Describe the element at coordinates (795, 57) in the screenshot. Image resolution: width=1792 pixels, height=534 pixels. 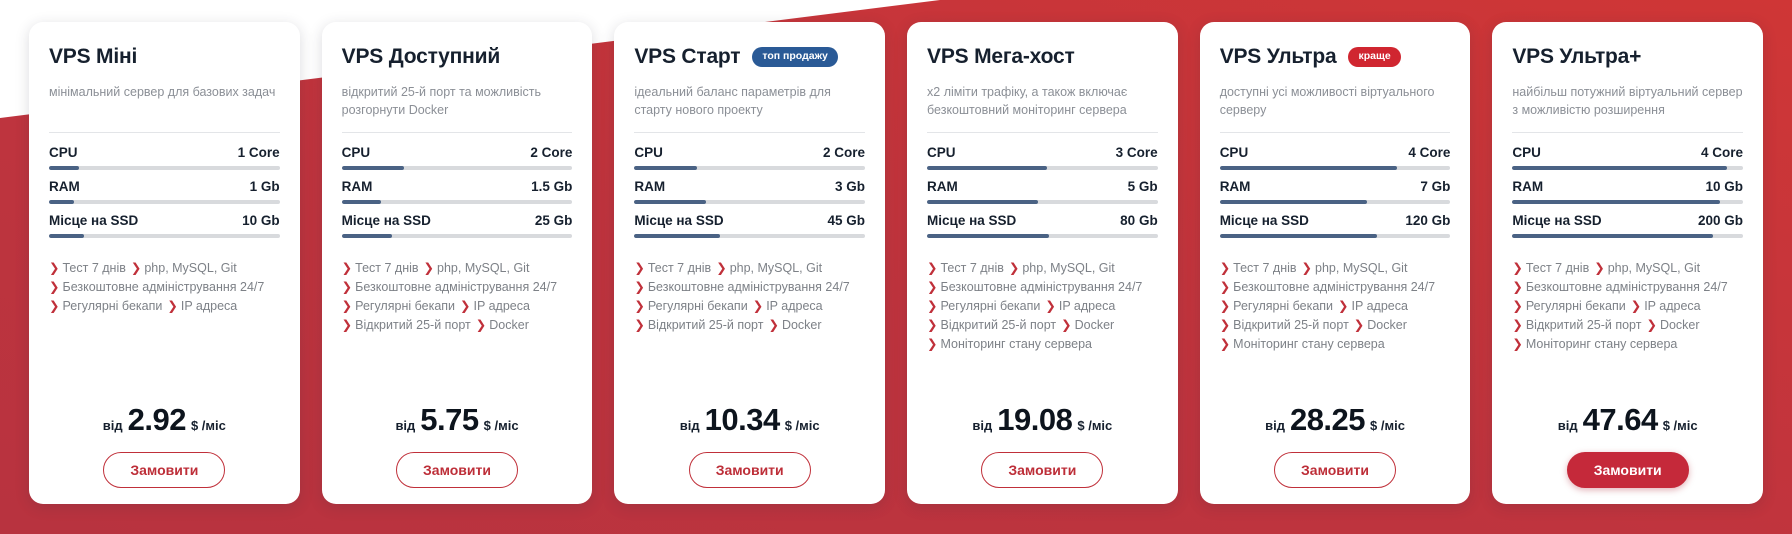
I see `plan-badge: топ продажу` at that location.